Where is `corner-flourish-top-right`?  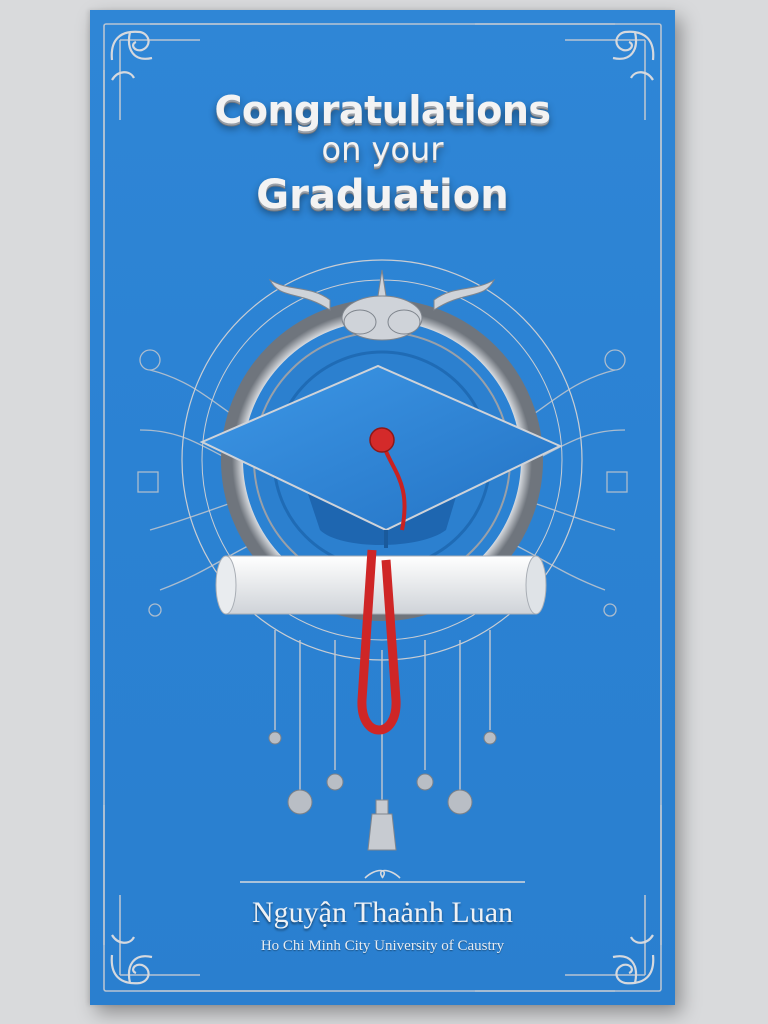 corner-flourish-top-right is located at coordinates (633, 55).